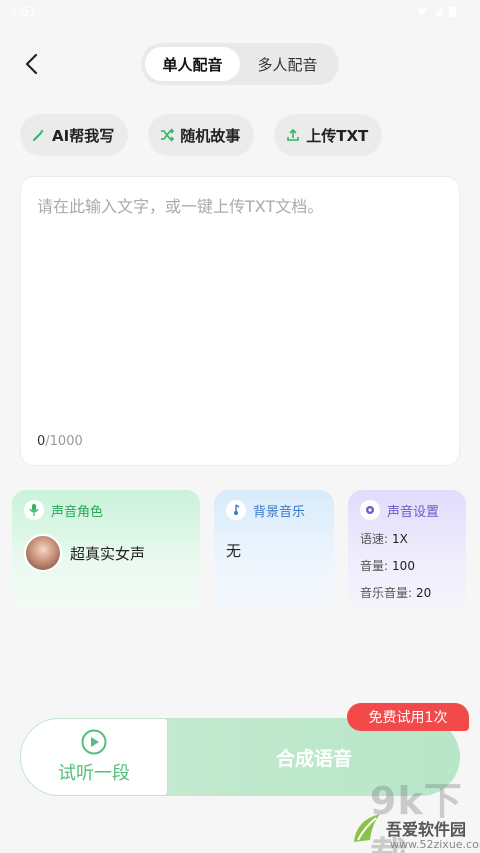 The height and width of the screenshot is (853, 480). What do you see at coordinates (386, 593) in the screenshot?
I see `music-volume-label: 音乐音量:` at bounding box center [386, 593].